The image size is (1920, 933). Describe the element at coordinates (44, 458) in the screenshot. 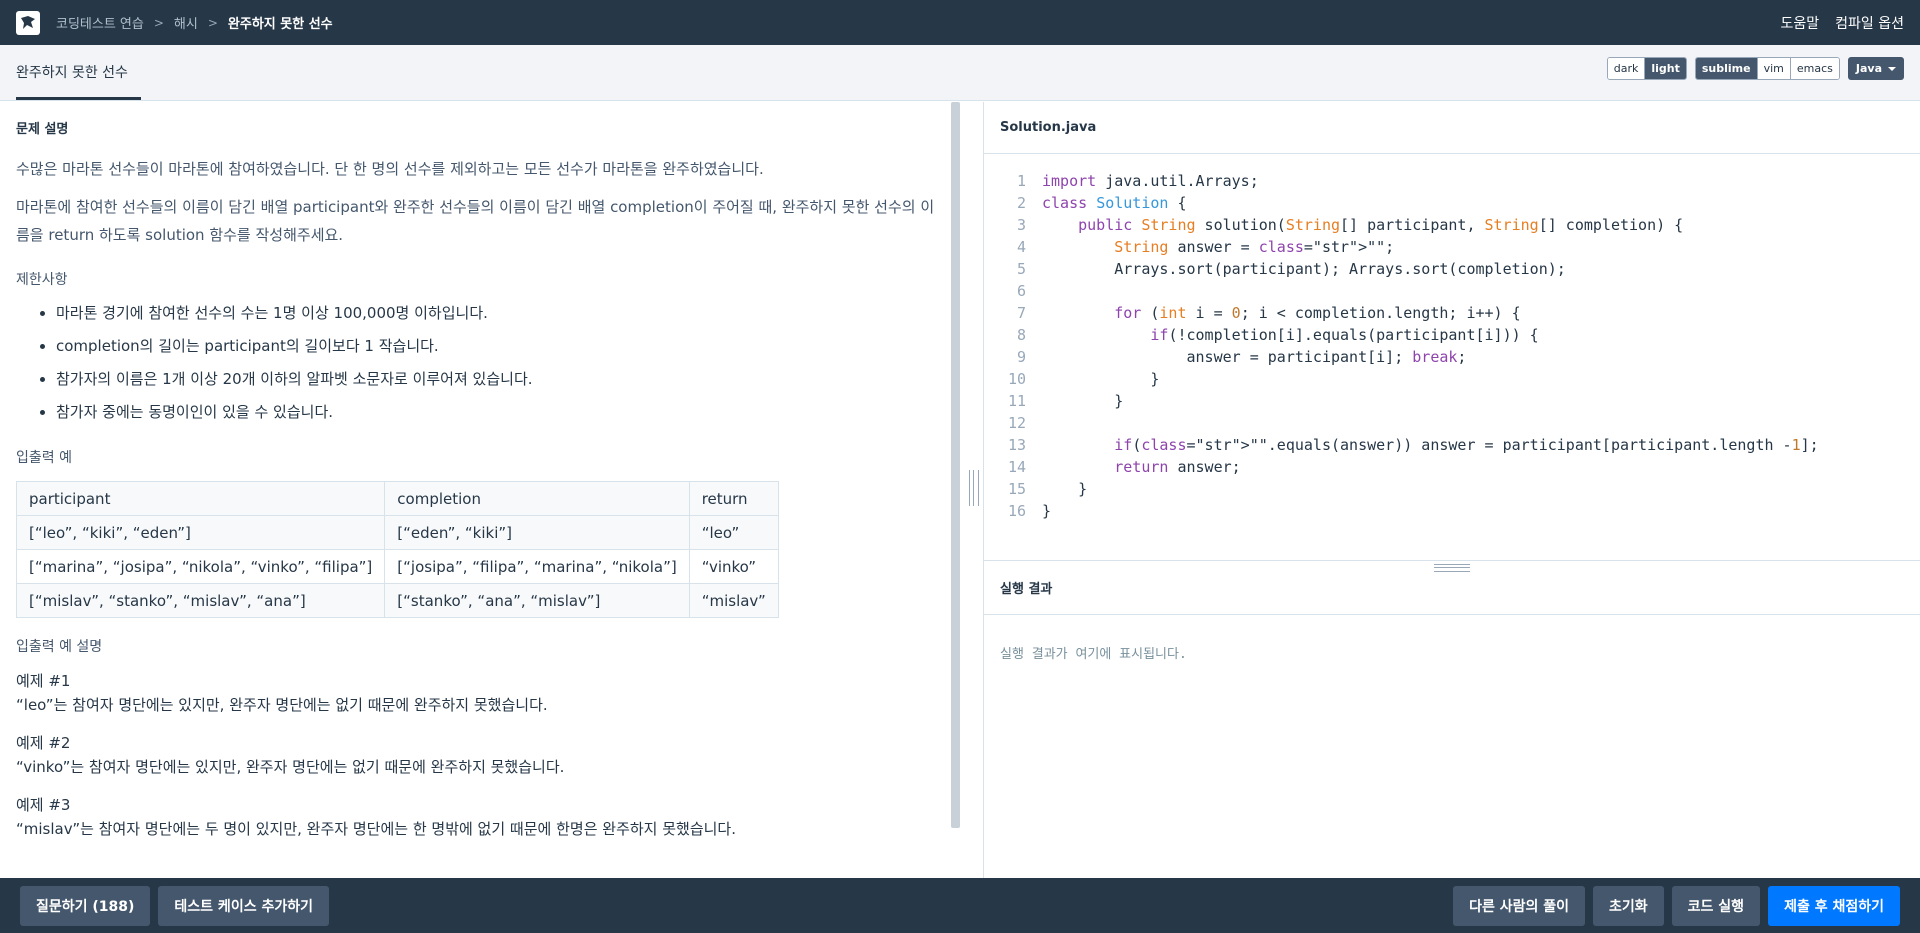

I see `io-title: 입출력 예` at that location.